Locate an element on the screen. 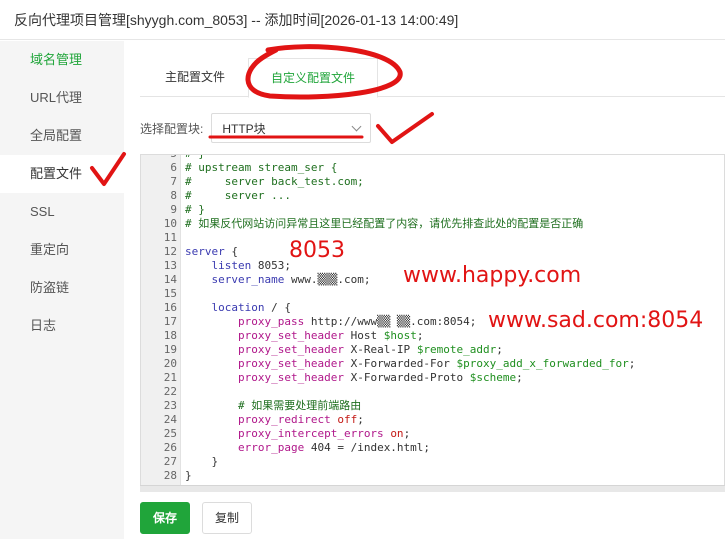 The image size is (725, 539). sidebar-item-ssl: SSL is located at coordinates (62, 212).